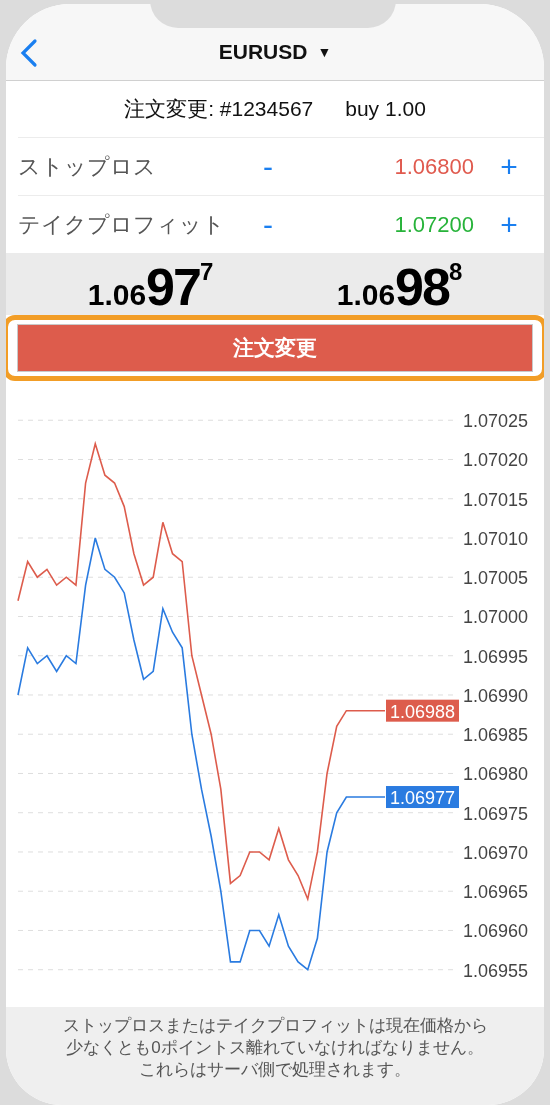 The height and width of the screenshot is (1105, 550). Describe the element at coordinates (496, 656) in the screenshot. I see `tick-label: 1.06995` at that location.